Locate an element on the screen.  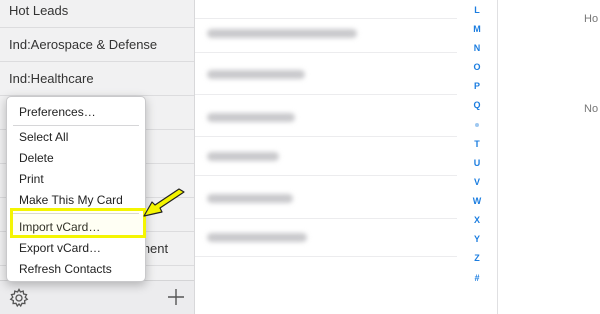
index-letter-n: N is located at coordinates (477, 48).